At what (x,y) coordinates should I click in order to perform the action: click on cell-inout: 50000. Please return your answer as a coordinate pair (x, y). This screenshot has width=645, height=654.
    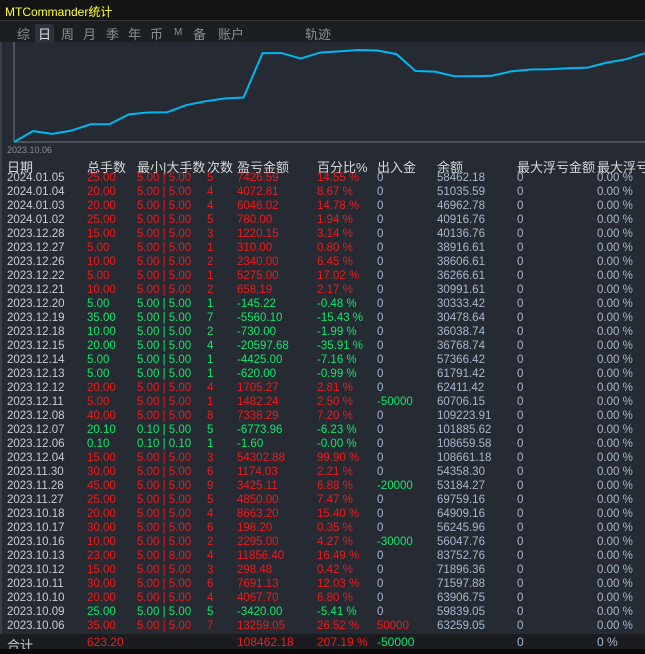
    Looking at the image, I should click on (393, 626).